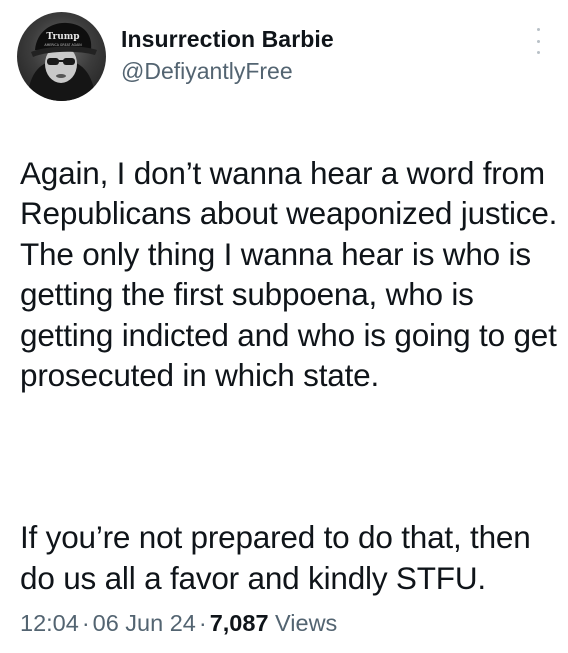  Describe the element at coordinates (62, 61) in the screenshot. I see `avatar-photo: Trump AMERICA GREAT AGAIN` at that location.